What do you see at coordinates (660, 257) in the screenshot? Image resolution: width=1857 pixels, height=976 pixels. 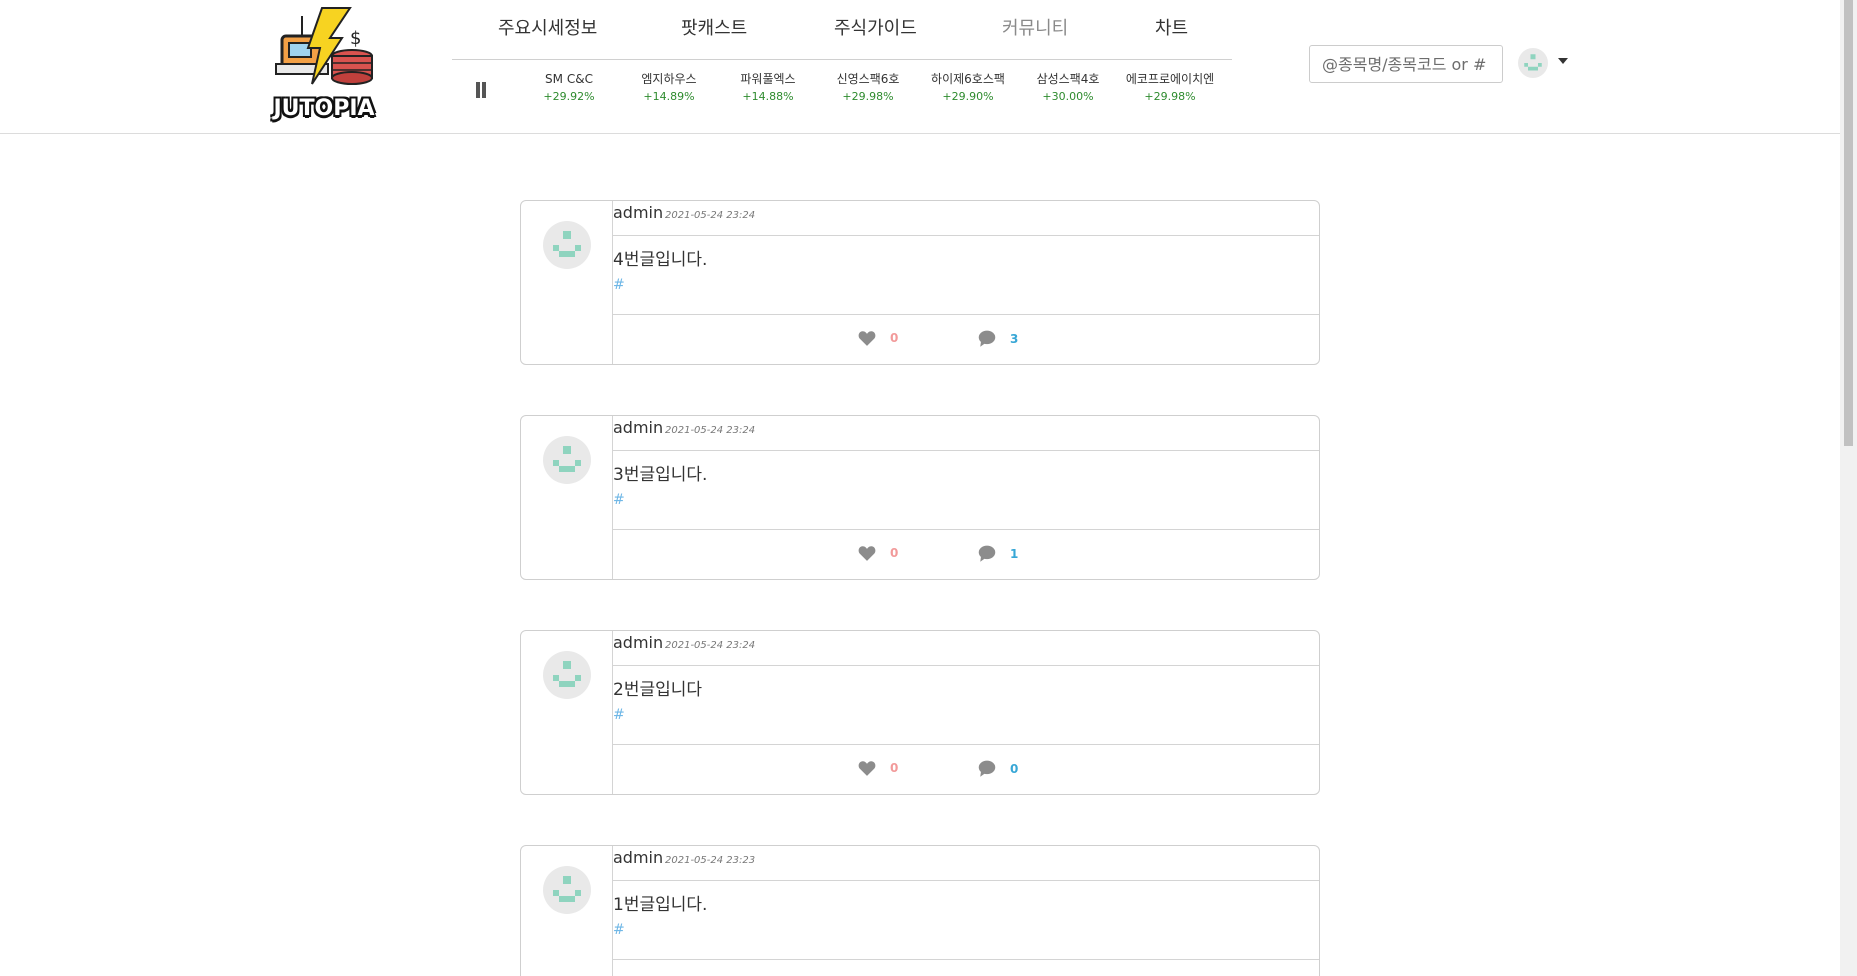 I see `post-content: 4번글입니다.` at bounding box center [660, 257].